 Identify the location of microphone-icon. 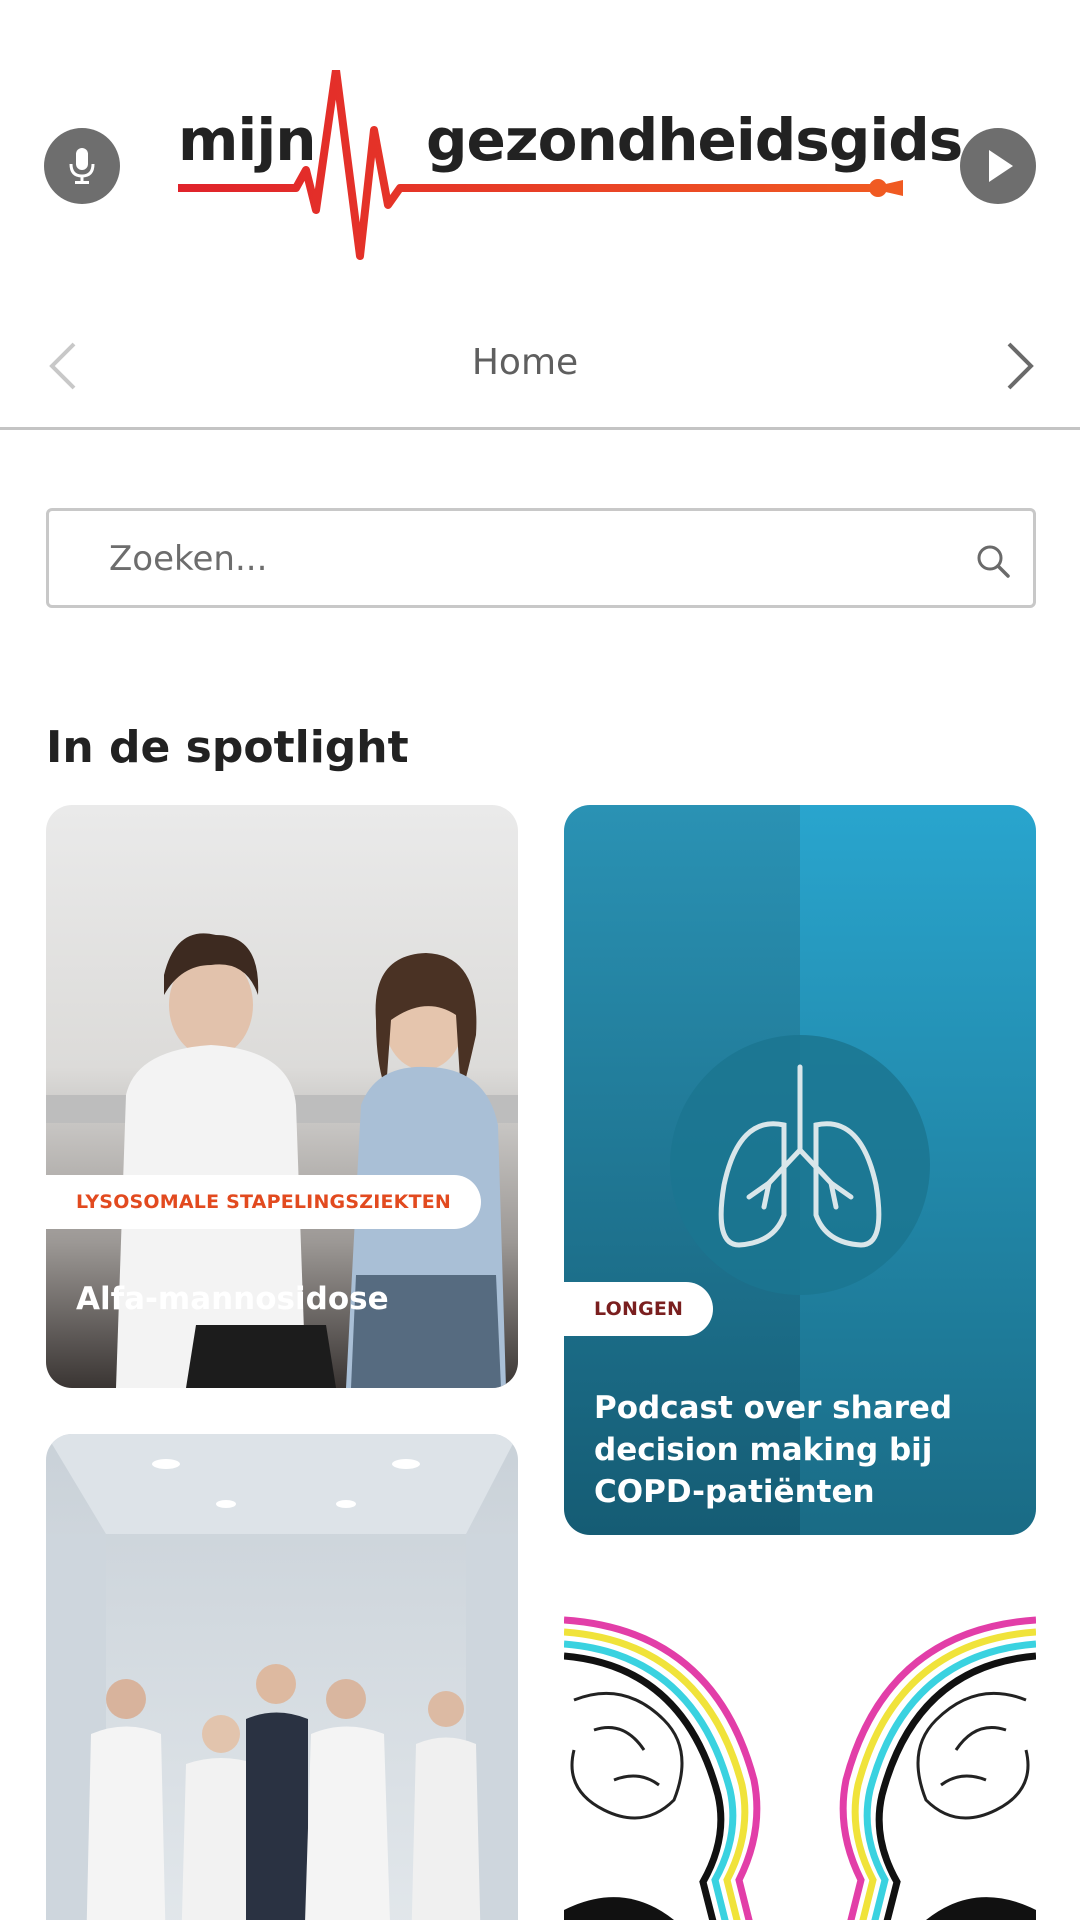
(82, 166).